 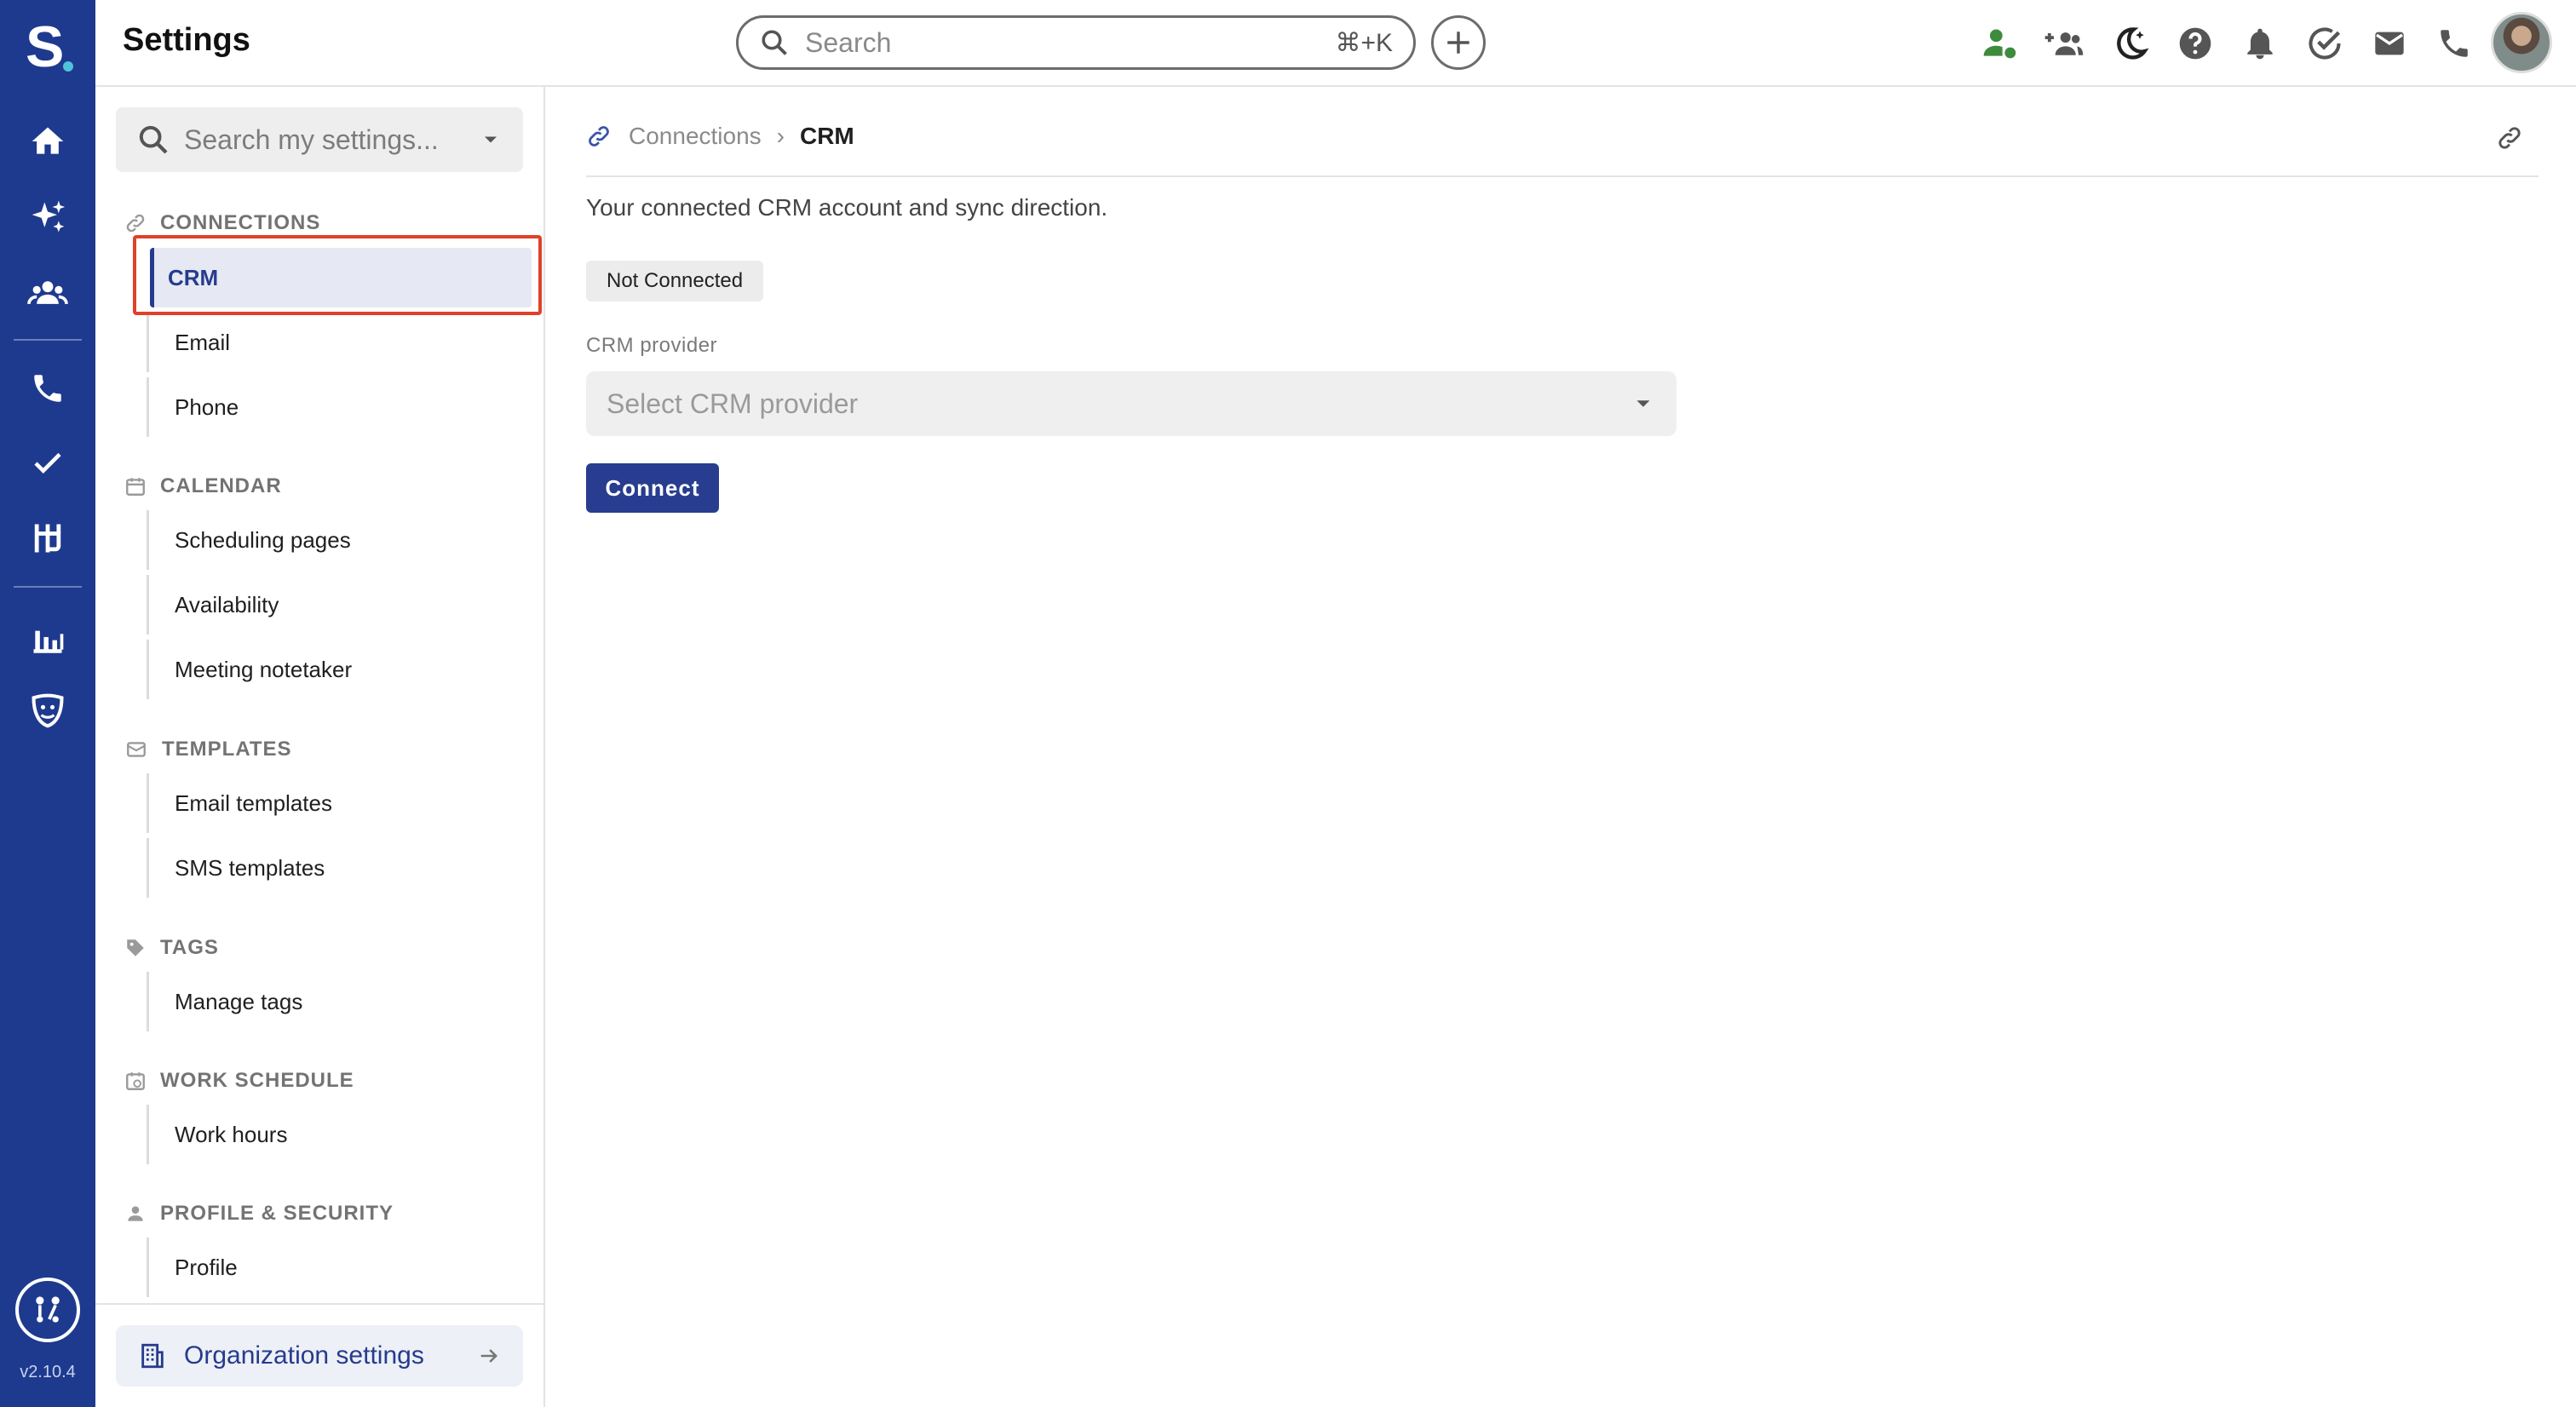 What do you see at coordinates (696, 136) in the screenshot?
I see `breadcrumb-parent-link: Connections` at bounding box center [696, 136].